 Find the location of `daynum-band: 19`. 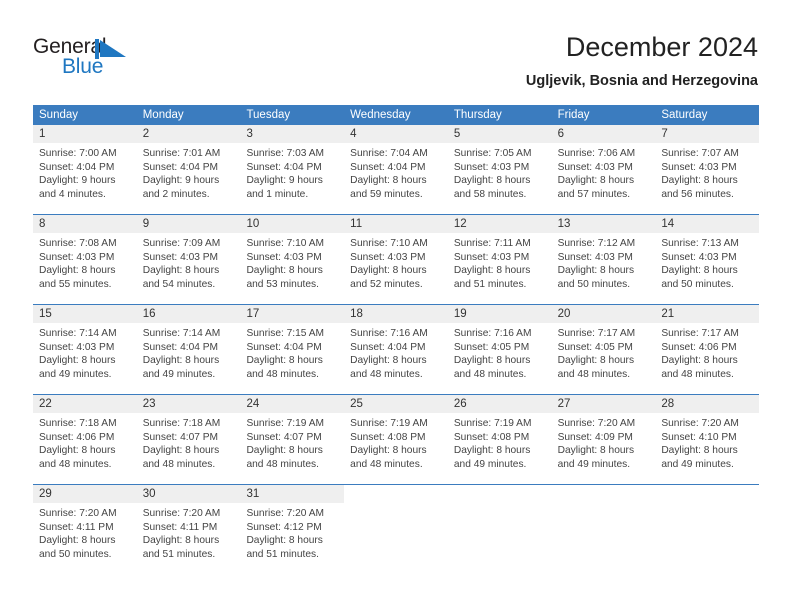

daynum-band: 19 is located at coordinates (499, 314).